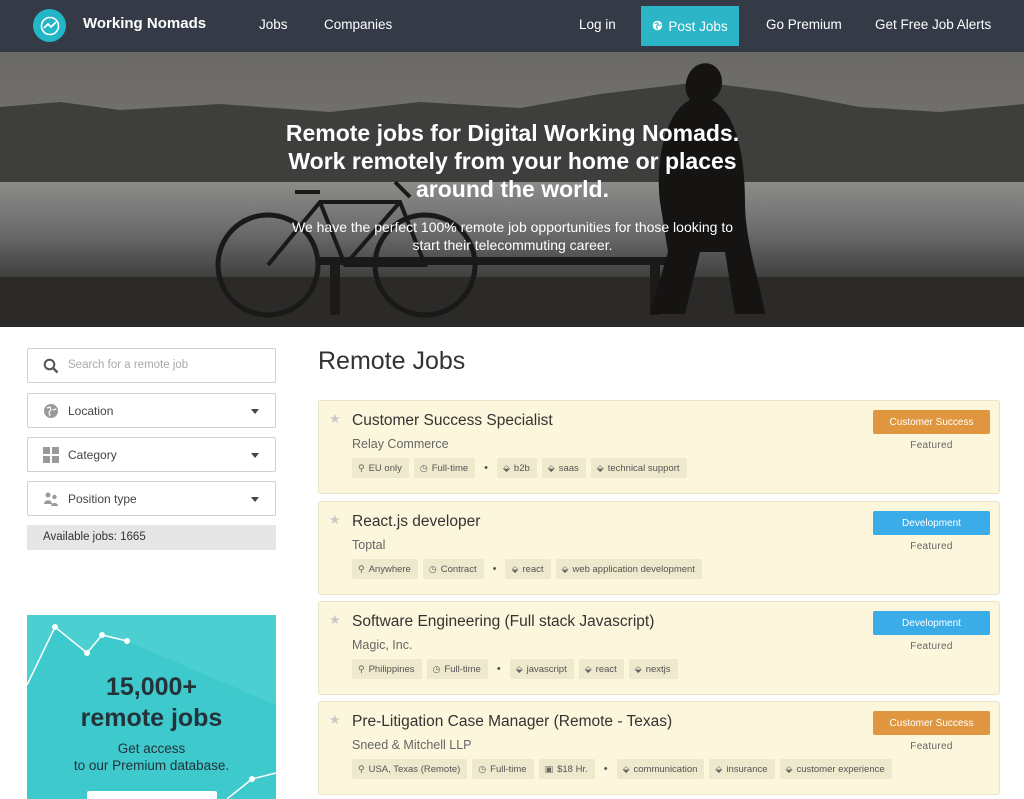 This screenshot has width=1024, height=799. I want to click on promo-text-line1: Get access, so click(151, 748).